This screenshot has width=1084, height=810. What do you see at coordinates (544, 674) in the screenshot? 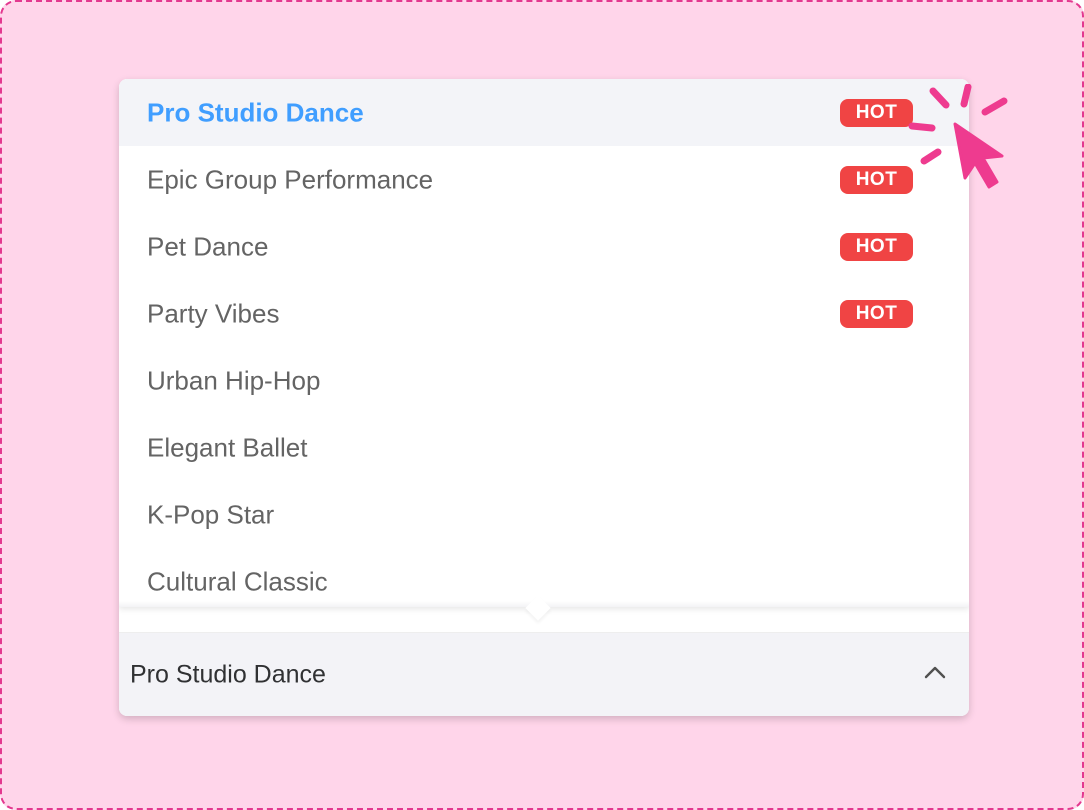
I see `dropdown-trigger: Pro Studio Dance` at bounding box center [544, 674].